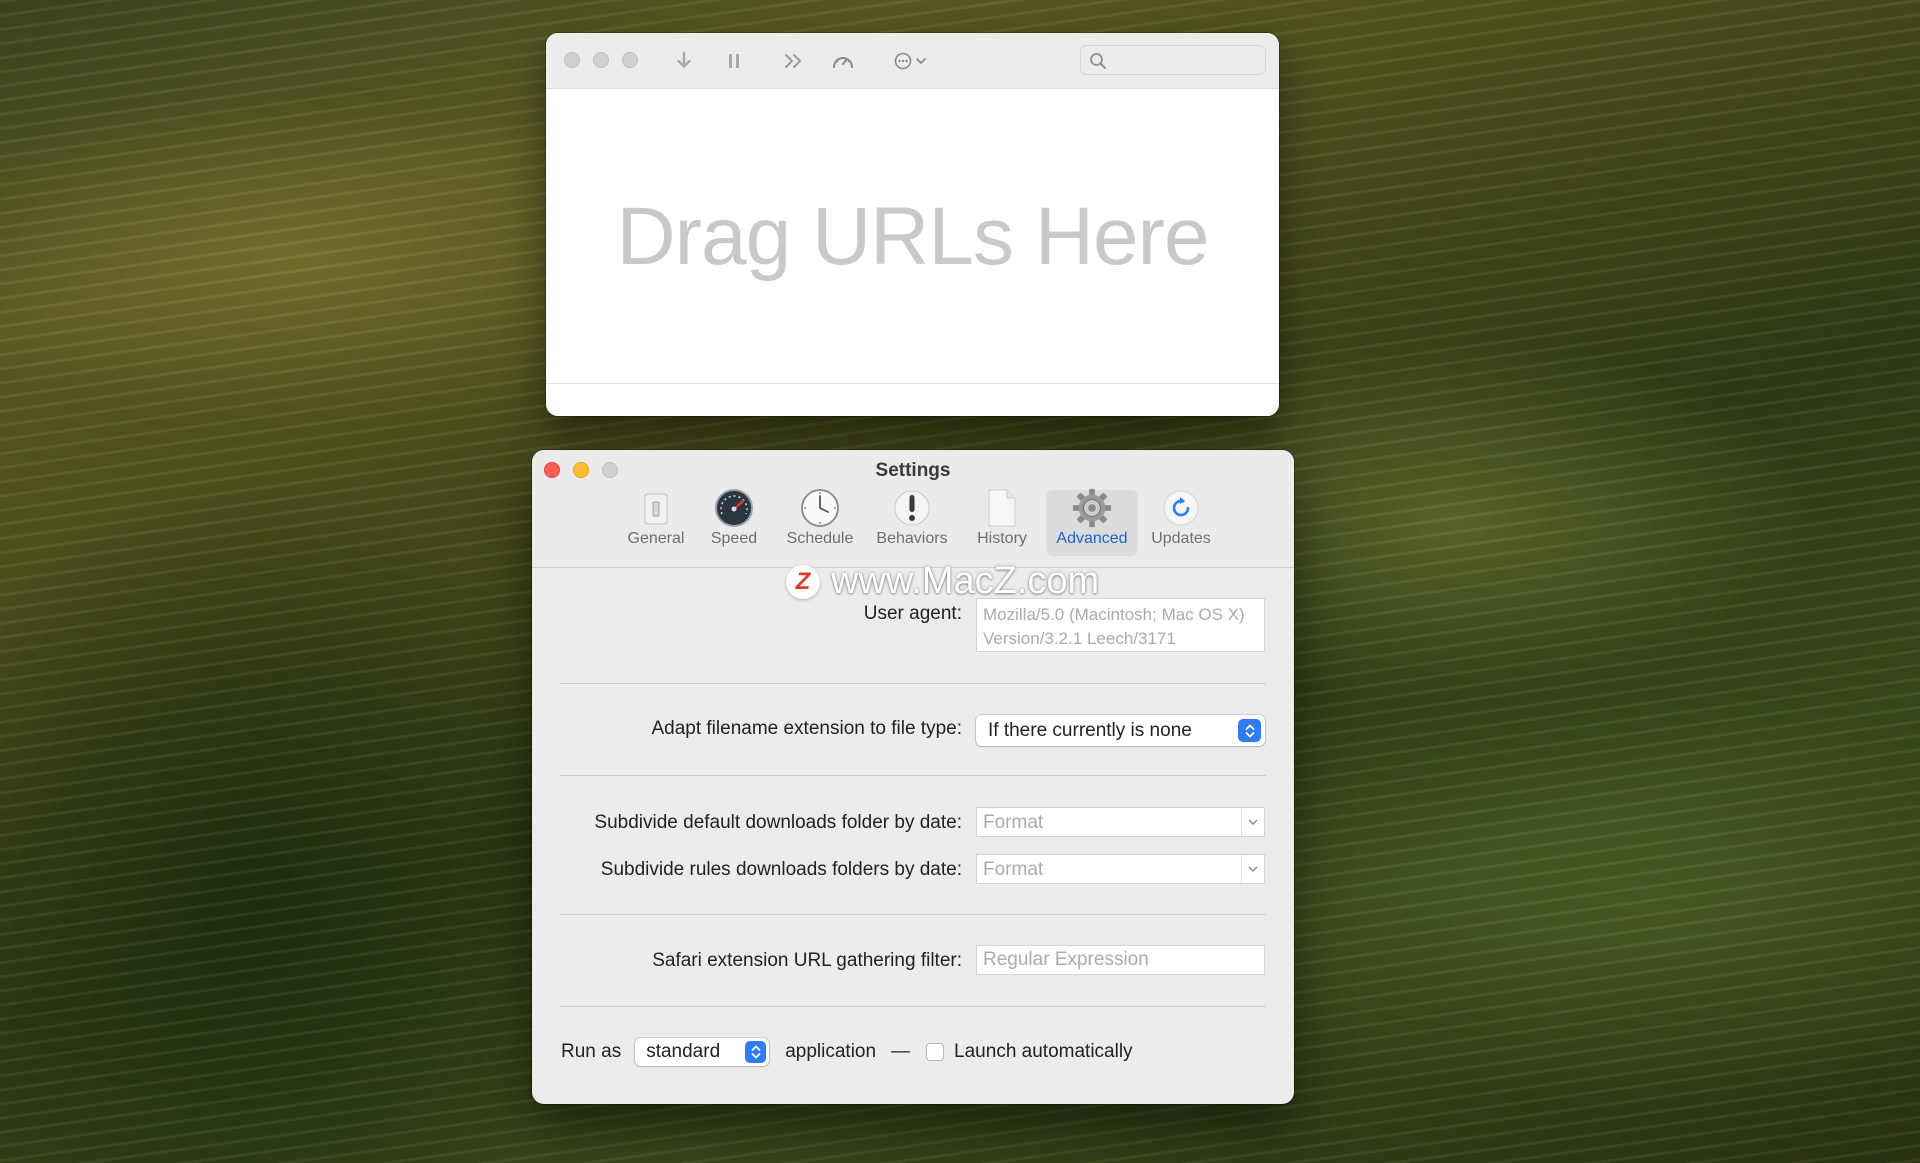  I want to click on fast-forward-icon, so click(794, 61).